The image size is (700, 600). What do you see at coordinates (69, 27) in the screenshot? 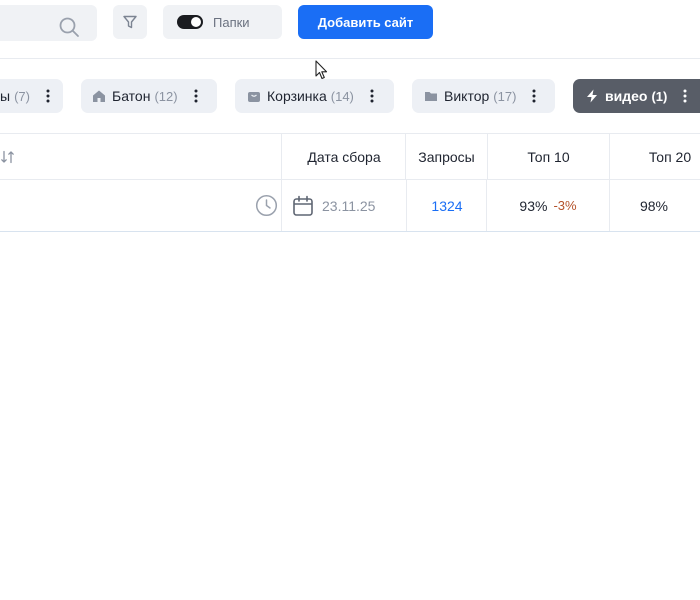
I see `search-icon` at bounding box center [69, 27].